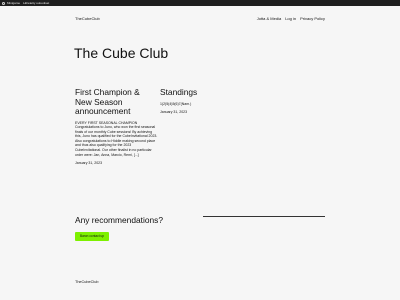 The width and height of the screenshot is (400, 300). What do you see at coordinates (3, 3) in the screenshot?
I see `wordpress-logo-icon` at bounding box center [3, 3].